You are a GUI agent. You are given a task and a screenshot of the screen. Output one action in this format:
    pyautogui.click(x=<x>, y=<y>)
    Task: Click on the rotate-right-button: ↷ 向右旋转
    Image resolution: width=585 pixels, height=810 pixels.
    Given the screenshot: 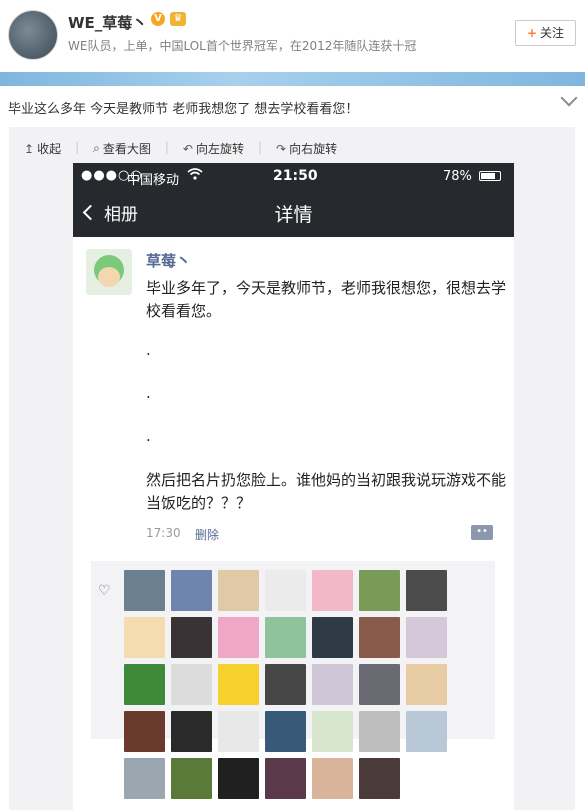 What is the action you would take?
    pyautogui.click(x=306, y=148)
    